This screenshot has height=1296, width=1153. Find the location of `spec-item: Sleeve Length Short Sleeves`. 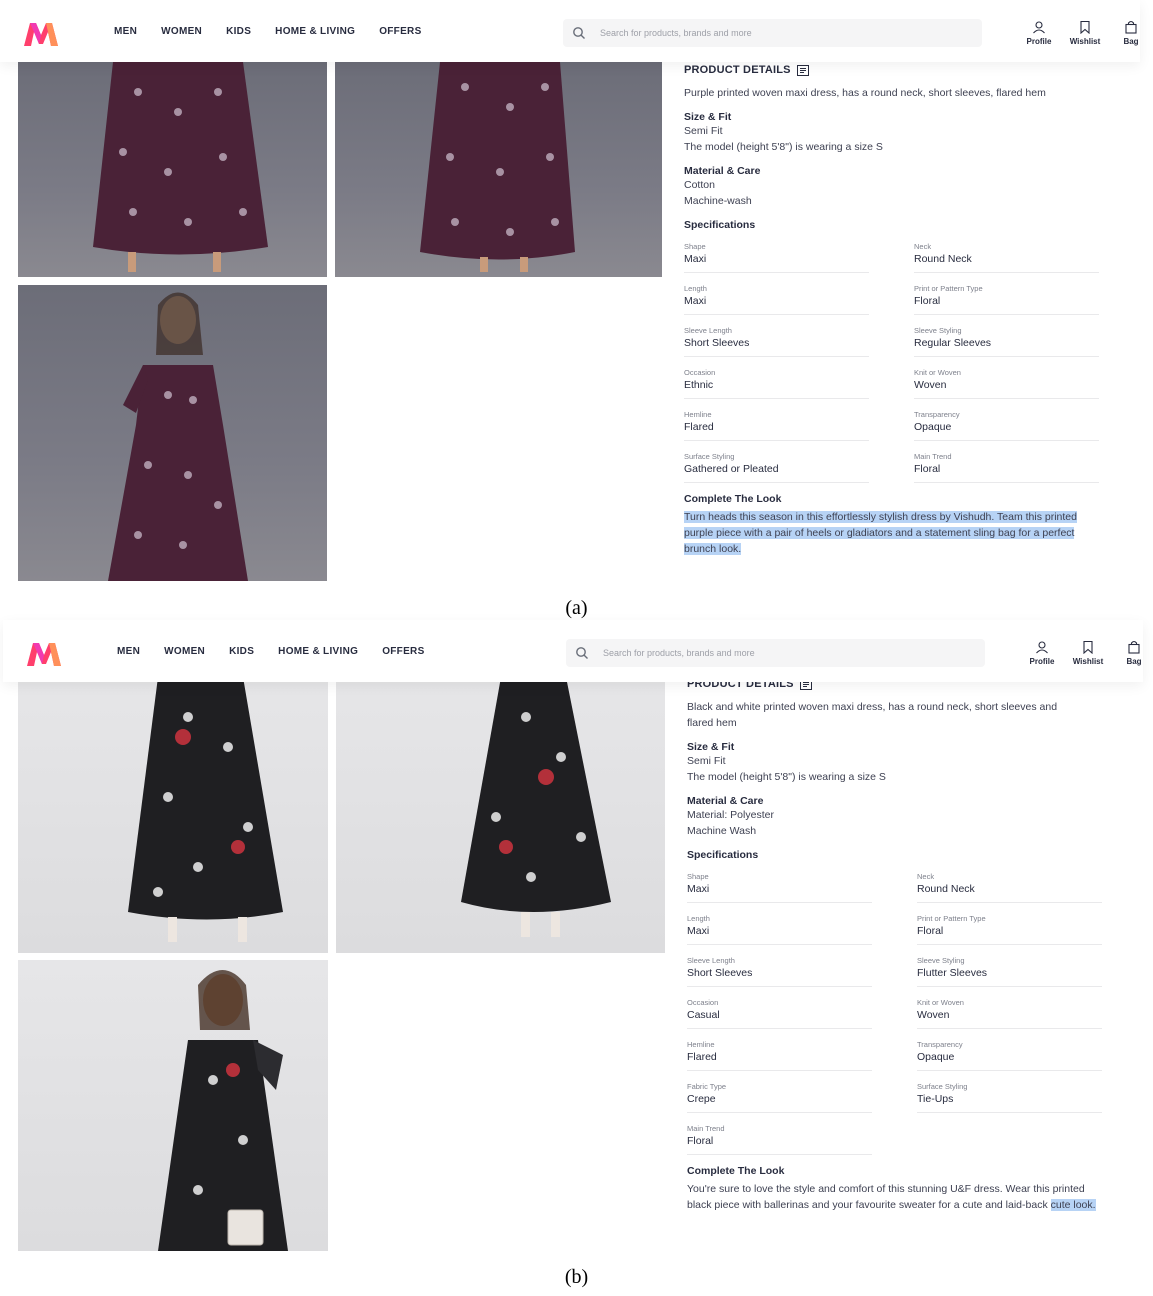

spec-item: Sleeve Length Short Sleeves is located at coordinates (779, 970).